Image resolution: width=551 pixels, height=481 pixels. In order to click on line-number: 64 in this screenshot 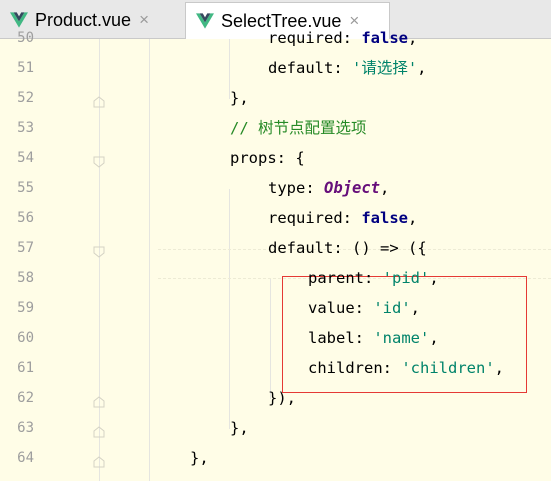, I will do `click(25, 458)`.